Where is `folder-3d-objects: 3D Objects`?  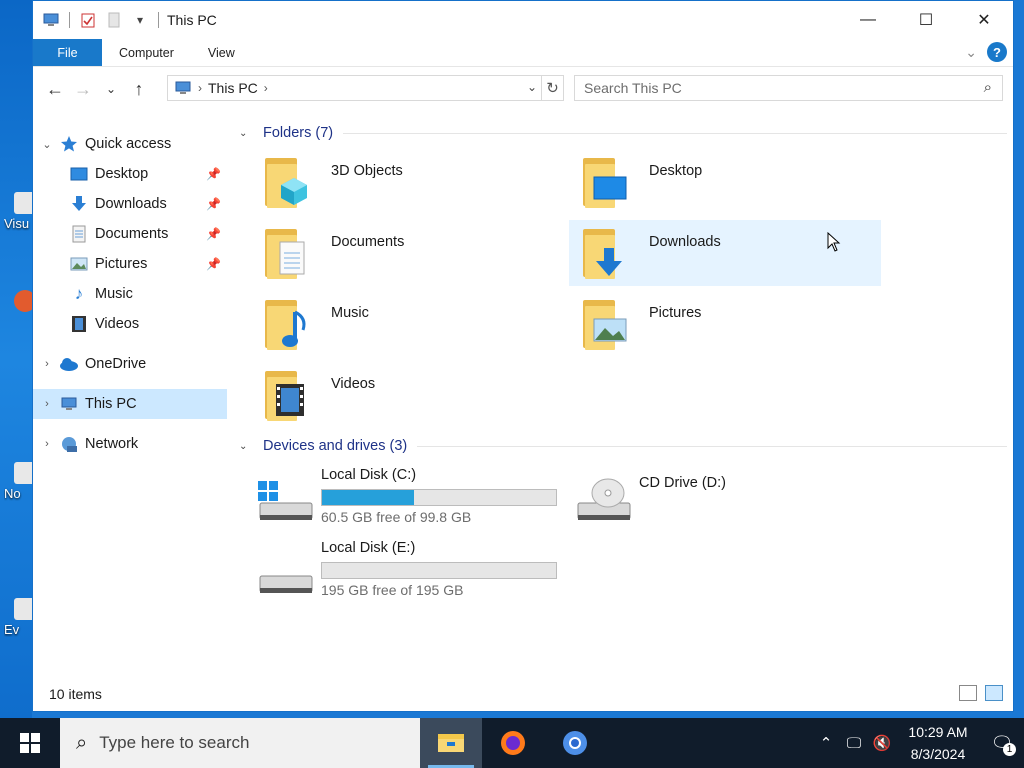 folder-3d-objects: 3D Objects is located at coordinates (389, 182).